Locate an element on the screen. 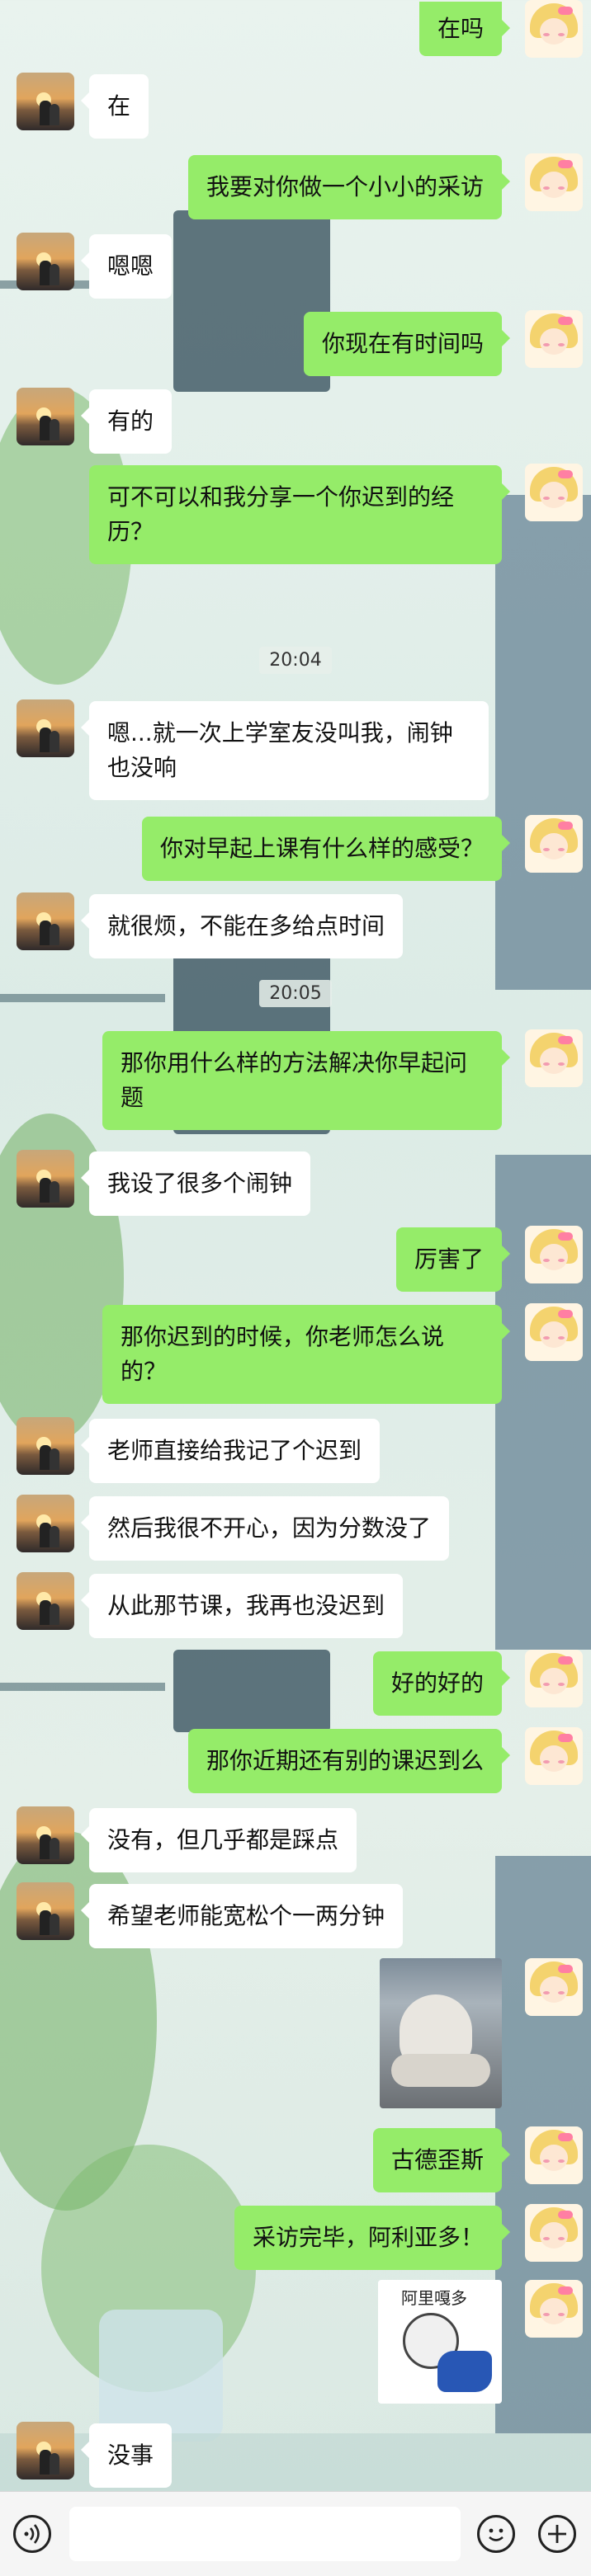 This screenshot has width=591, height=2576. message-bubble-received: 我设了很多个闹钟 is located at coordinates (195, 1183).